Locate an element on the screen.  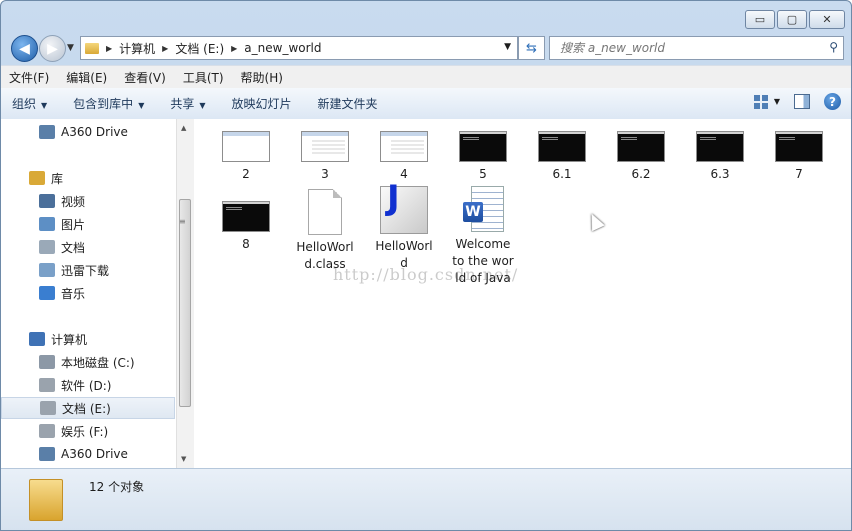
back-button: ◀ is located at coordinates (24, 48).